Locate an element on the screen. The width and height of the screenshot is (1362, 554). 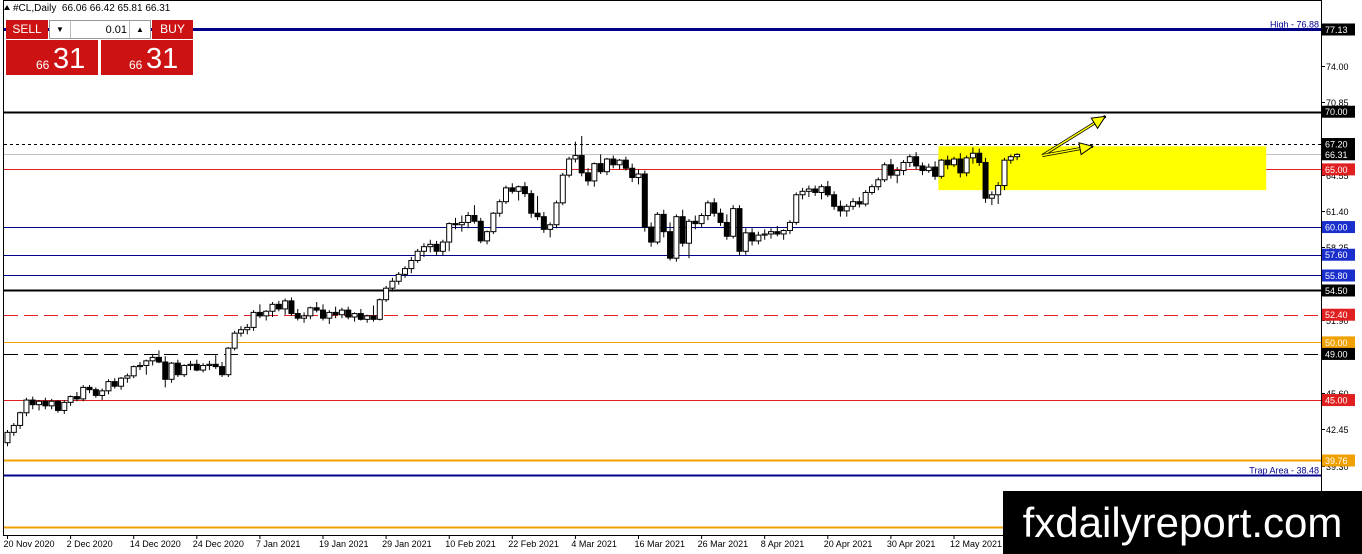
symbol-name: #CL,Daily is located at coordinates (35, 8).